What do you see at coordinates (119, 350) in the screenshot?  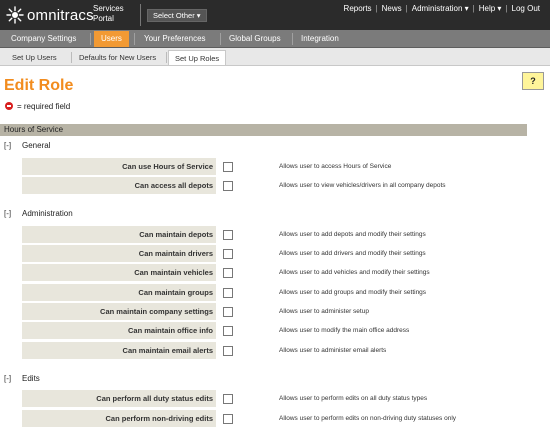 I see `perm-label-maintain-email-alerts: Can maintain email alerts` at bounding box center [119, 350].